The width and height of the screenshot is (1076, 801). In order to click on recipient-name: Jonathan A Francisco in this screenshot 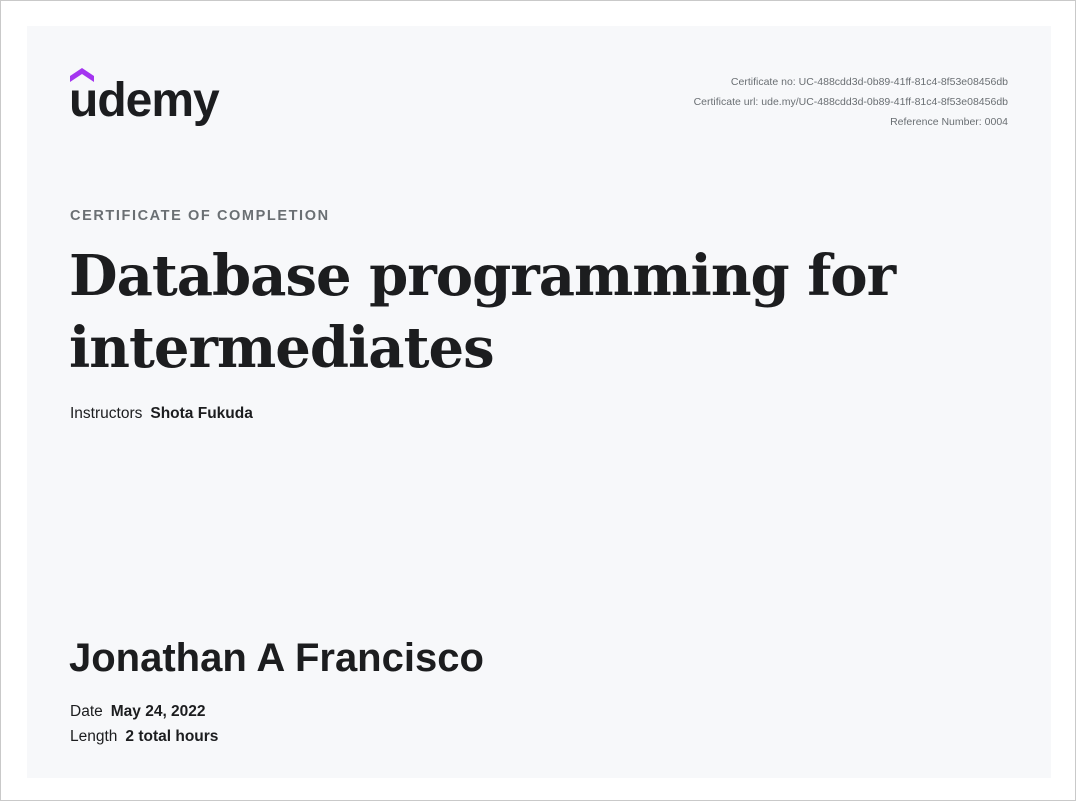, I will do `click(276, 658)`.